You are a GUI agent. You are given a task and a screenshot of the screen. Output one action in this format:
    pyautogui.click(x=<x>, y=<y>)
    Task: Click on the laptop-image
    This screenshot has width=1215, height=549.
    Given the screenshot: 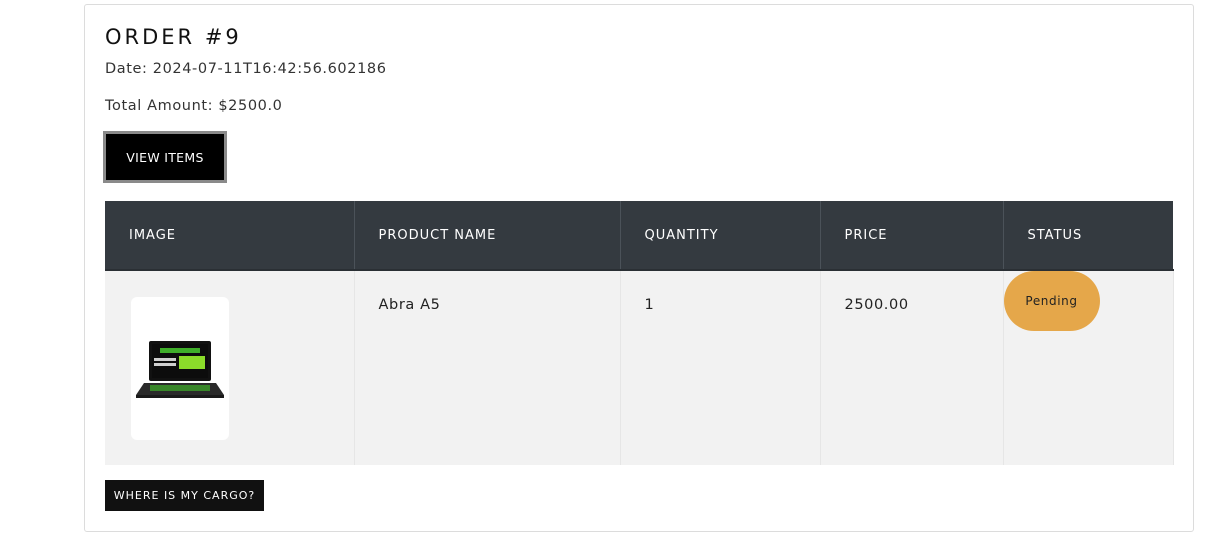 What is the action you would take?
    pyautogui.click(x=180, y=369)
    